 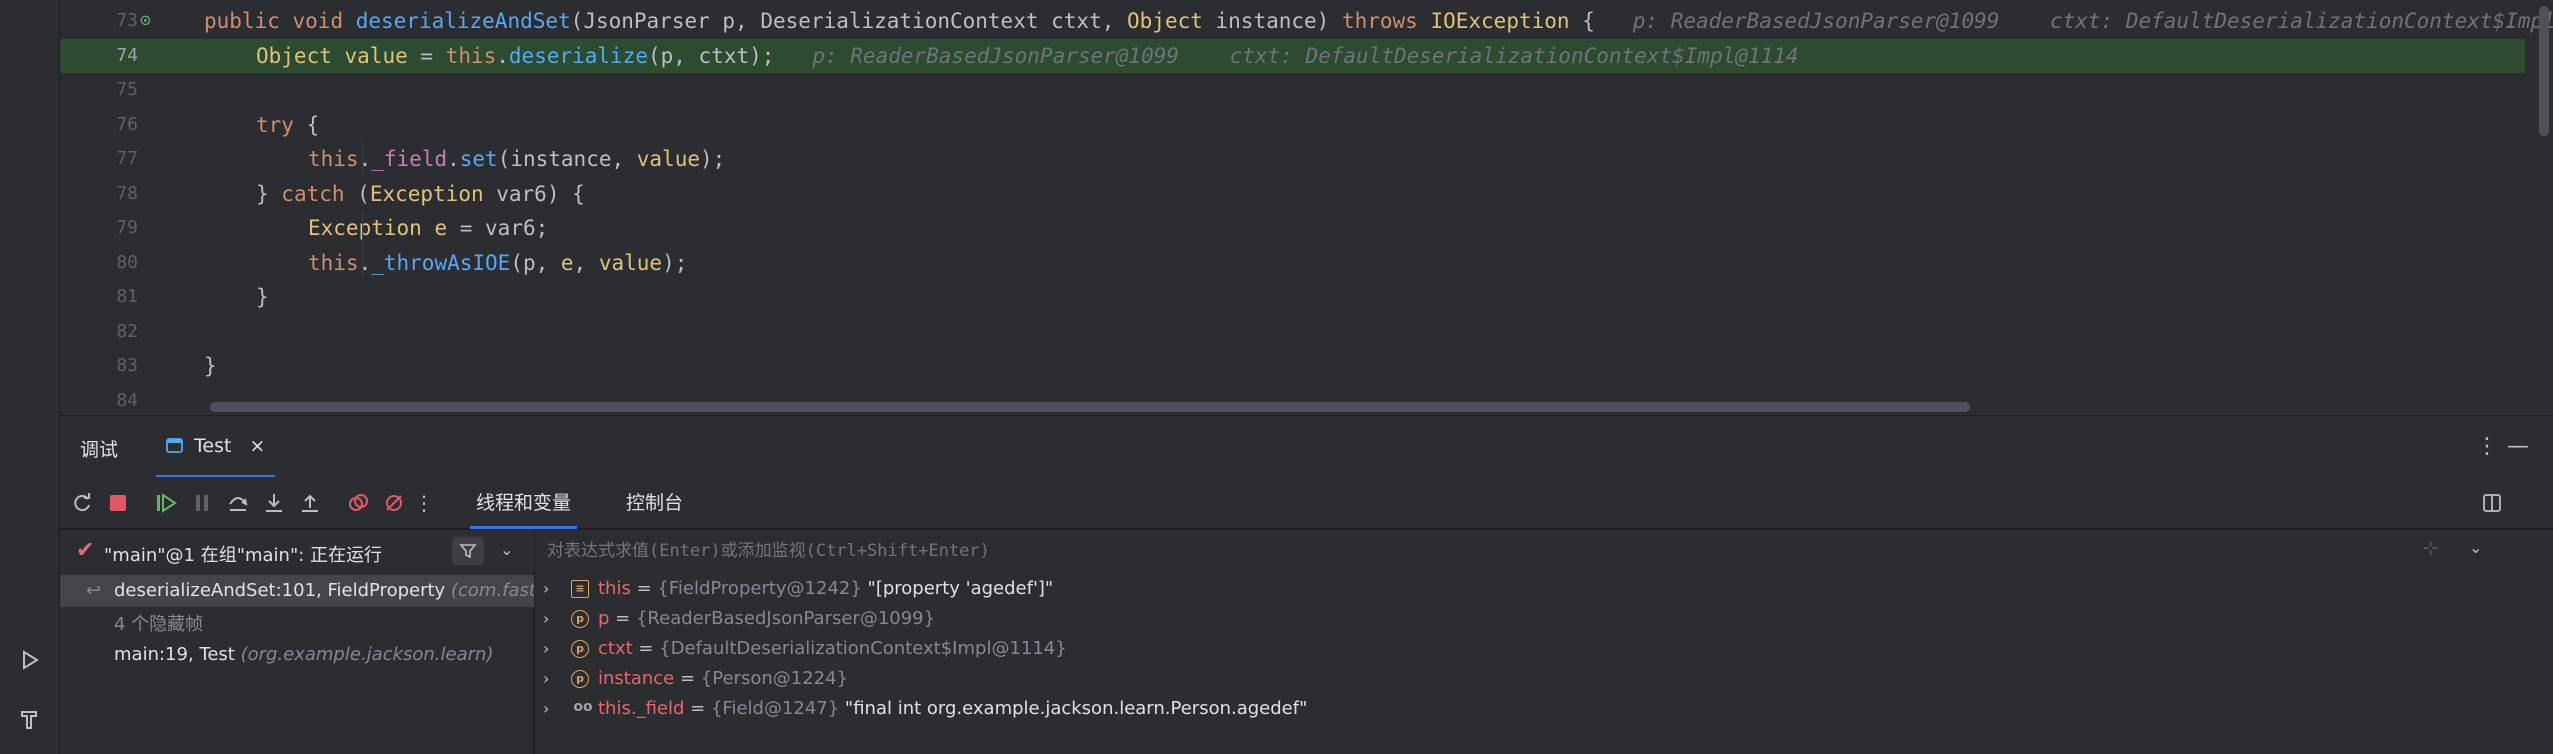 I want to click on step-out-icon, so click(x=310, y=503).